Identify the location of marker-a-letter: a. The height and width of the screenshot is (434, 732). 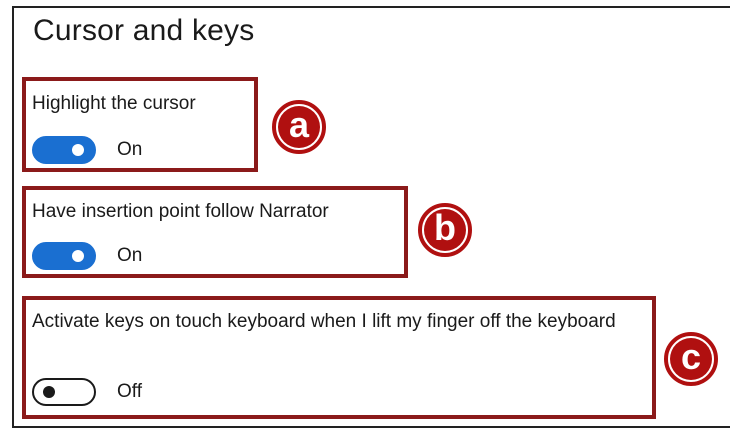
(299, 127).